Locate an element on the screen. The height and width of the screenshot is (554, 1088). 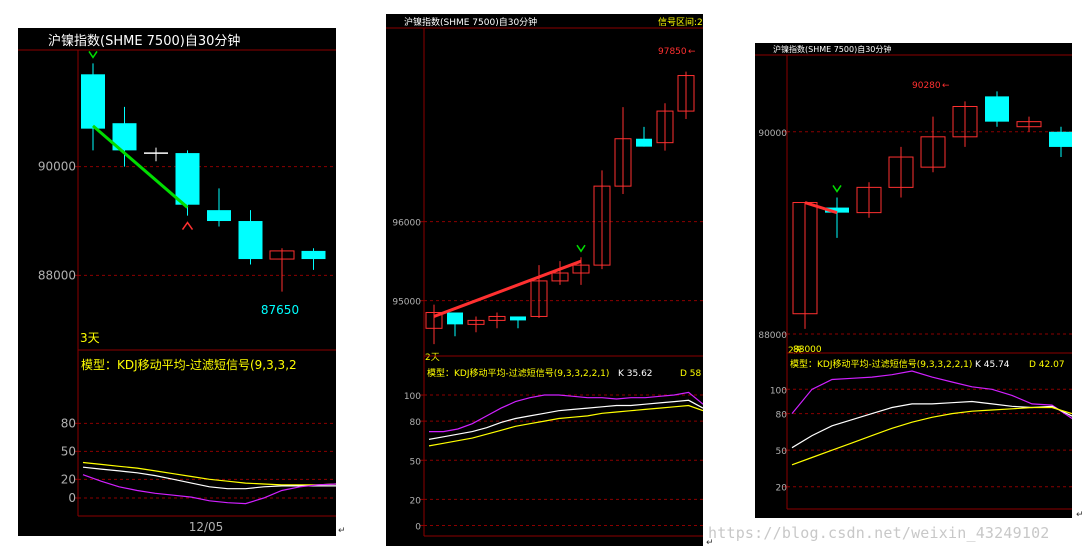
indicator-d-value: D 42.07 is located at coordinates (1047, 365).